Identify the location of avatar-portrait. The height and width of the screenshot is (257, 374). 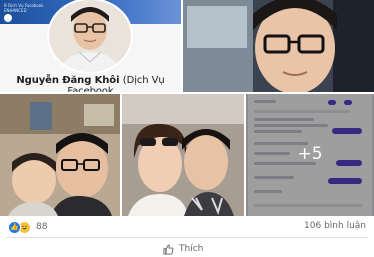
(90, 36).